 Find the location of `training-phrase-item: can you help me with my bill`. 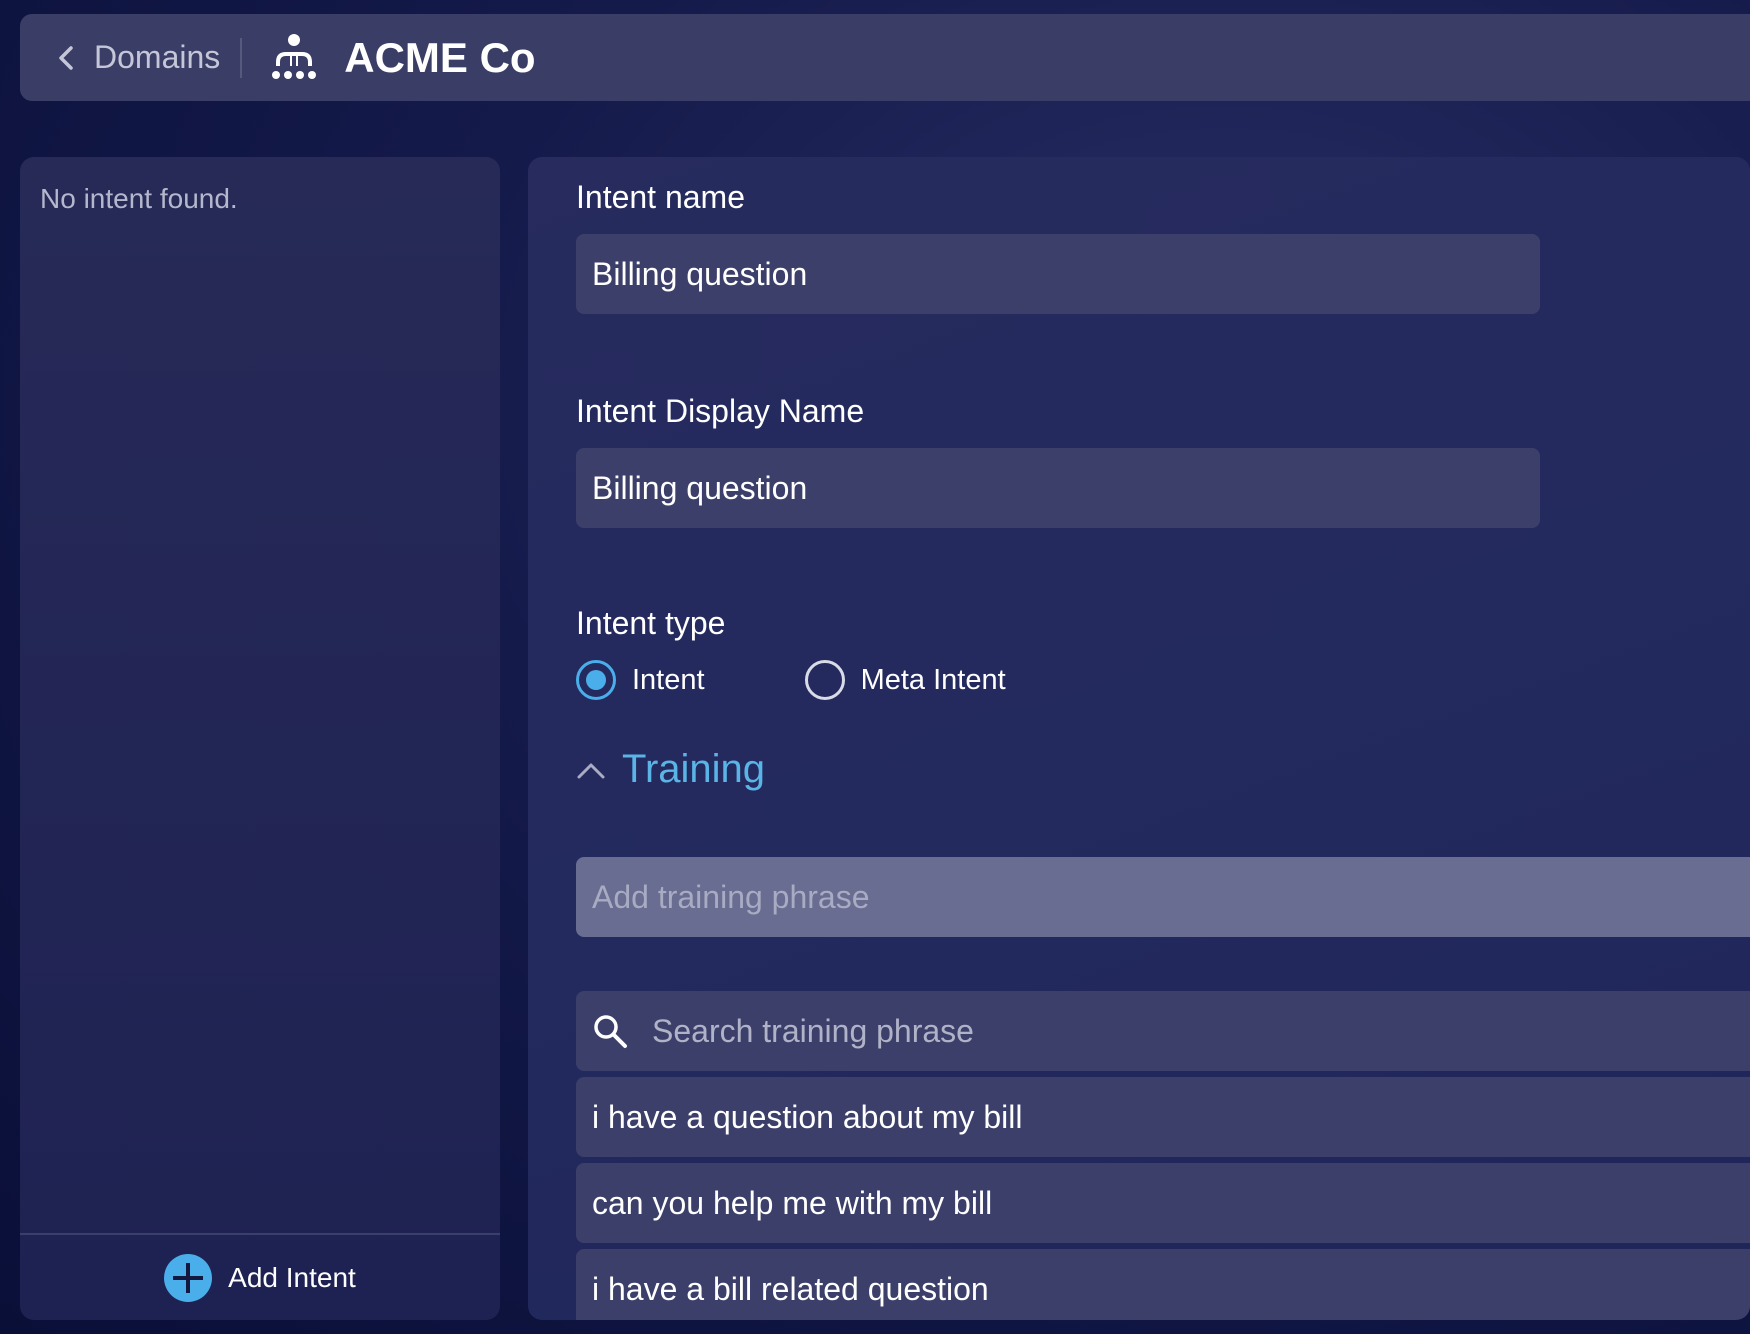

training-phrase-item: can you help me with my bill is located at coordinates (1163, 1203).